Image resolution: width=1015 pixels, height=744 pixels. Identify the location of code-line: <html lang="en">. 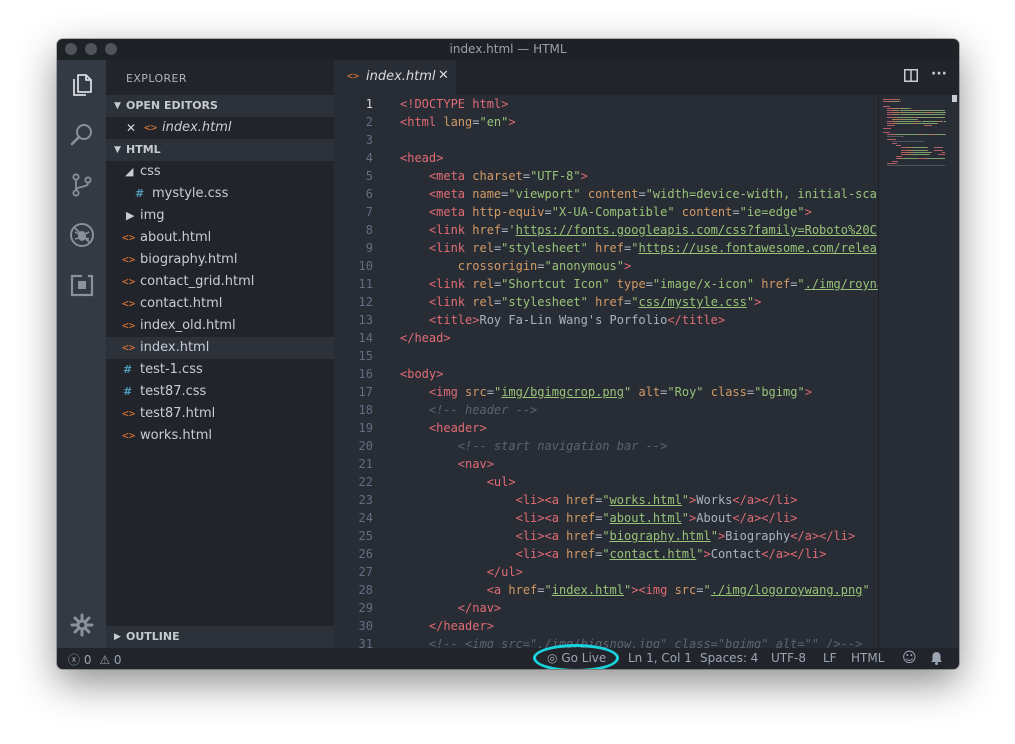
(639, 122).